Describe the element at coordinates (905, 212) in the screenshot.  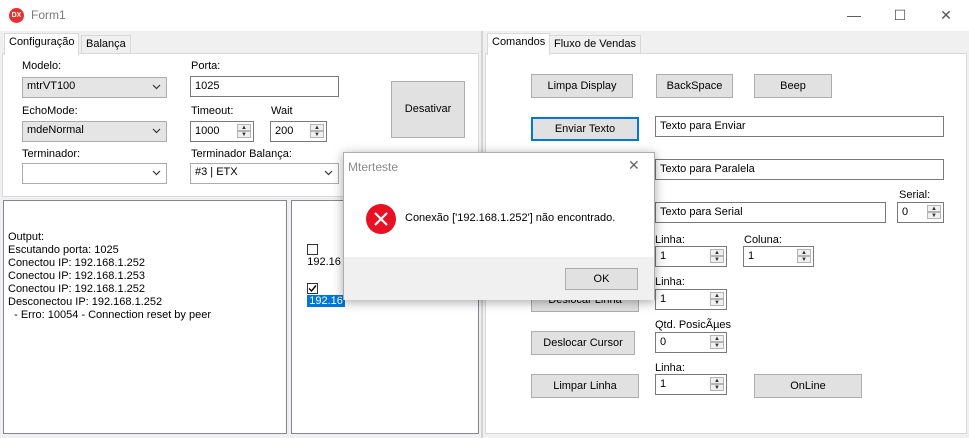
I see `serial-value: 0` at that location.